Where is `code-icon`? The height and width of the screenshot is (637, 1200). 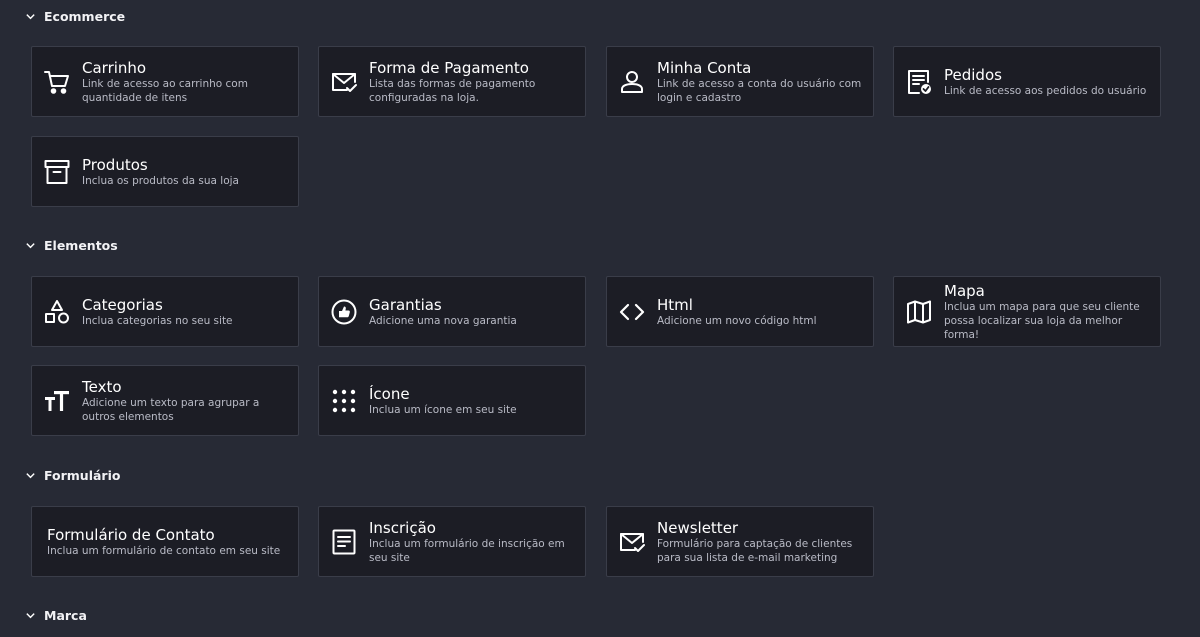
code-icon is located at coordinates (632, 312).